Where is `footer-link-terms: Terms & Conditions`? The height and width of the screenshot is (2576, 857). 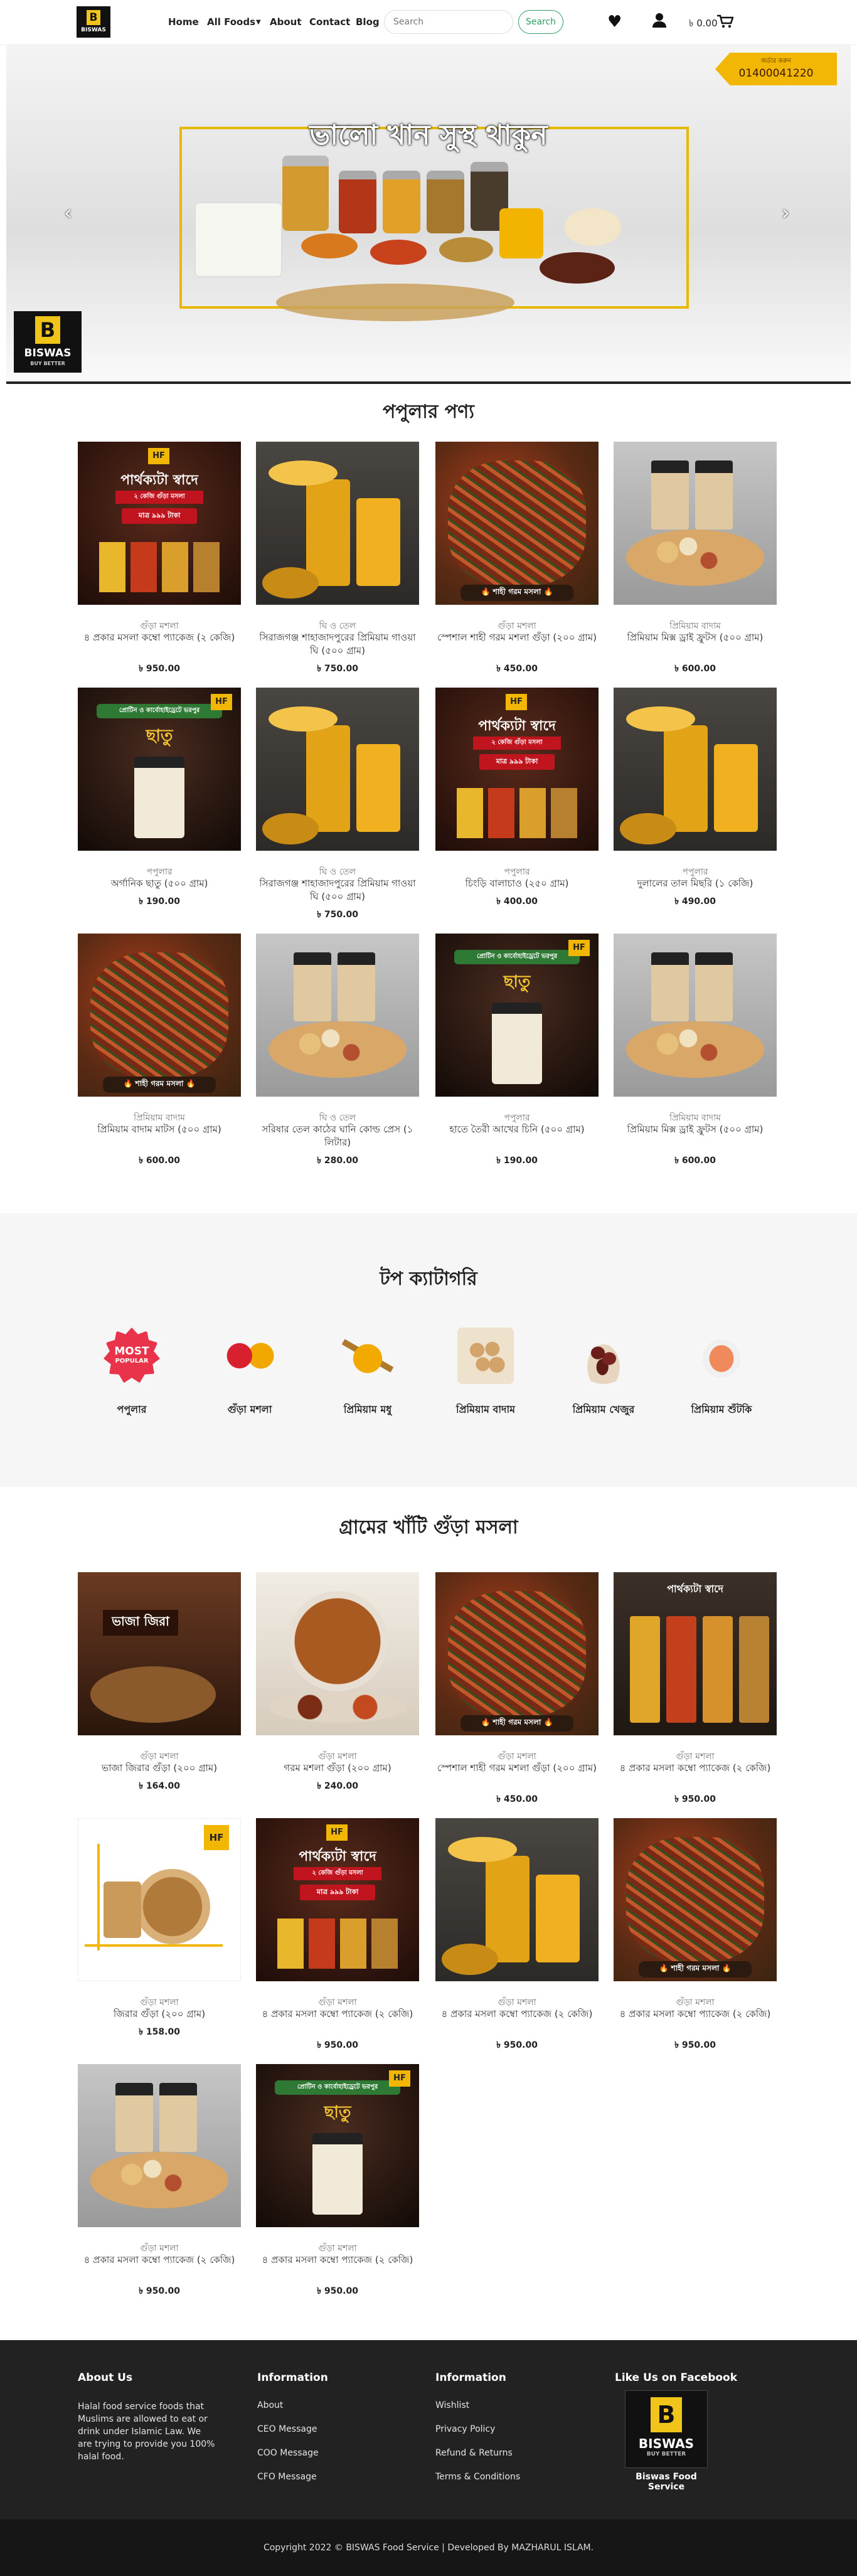 footer-link-terms: Terms & Conditions is located at coordinates (477, 2477).